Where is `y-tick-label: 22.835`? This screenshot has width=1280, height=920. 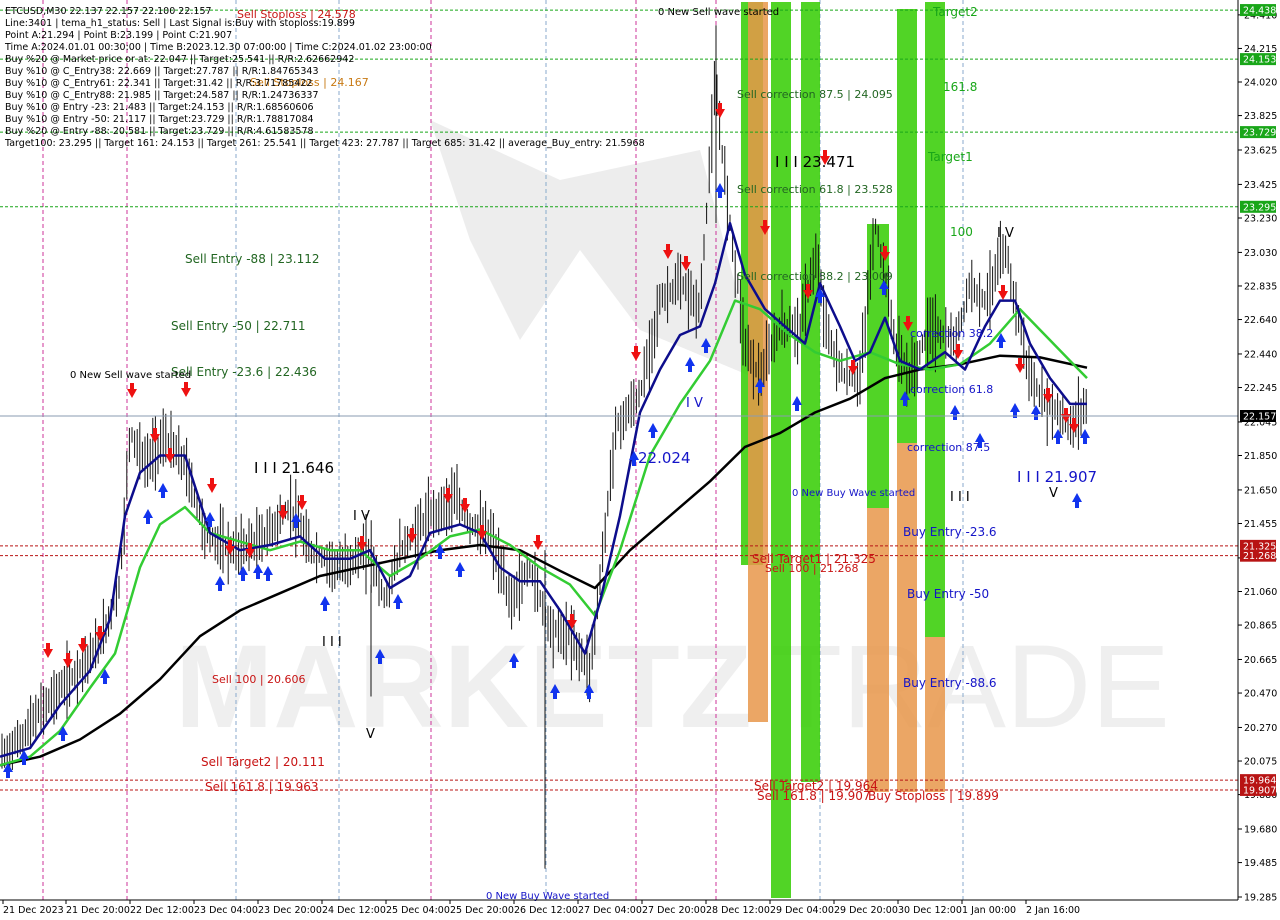 y-tick-label: 22.835 is located at coordinates (1260, 286).